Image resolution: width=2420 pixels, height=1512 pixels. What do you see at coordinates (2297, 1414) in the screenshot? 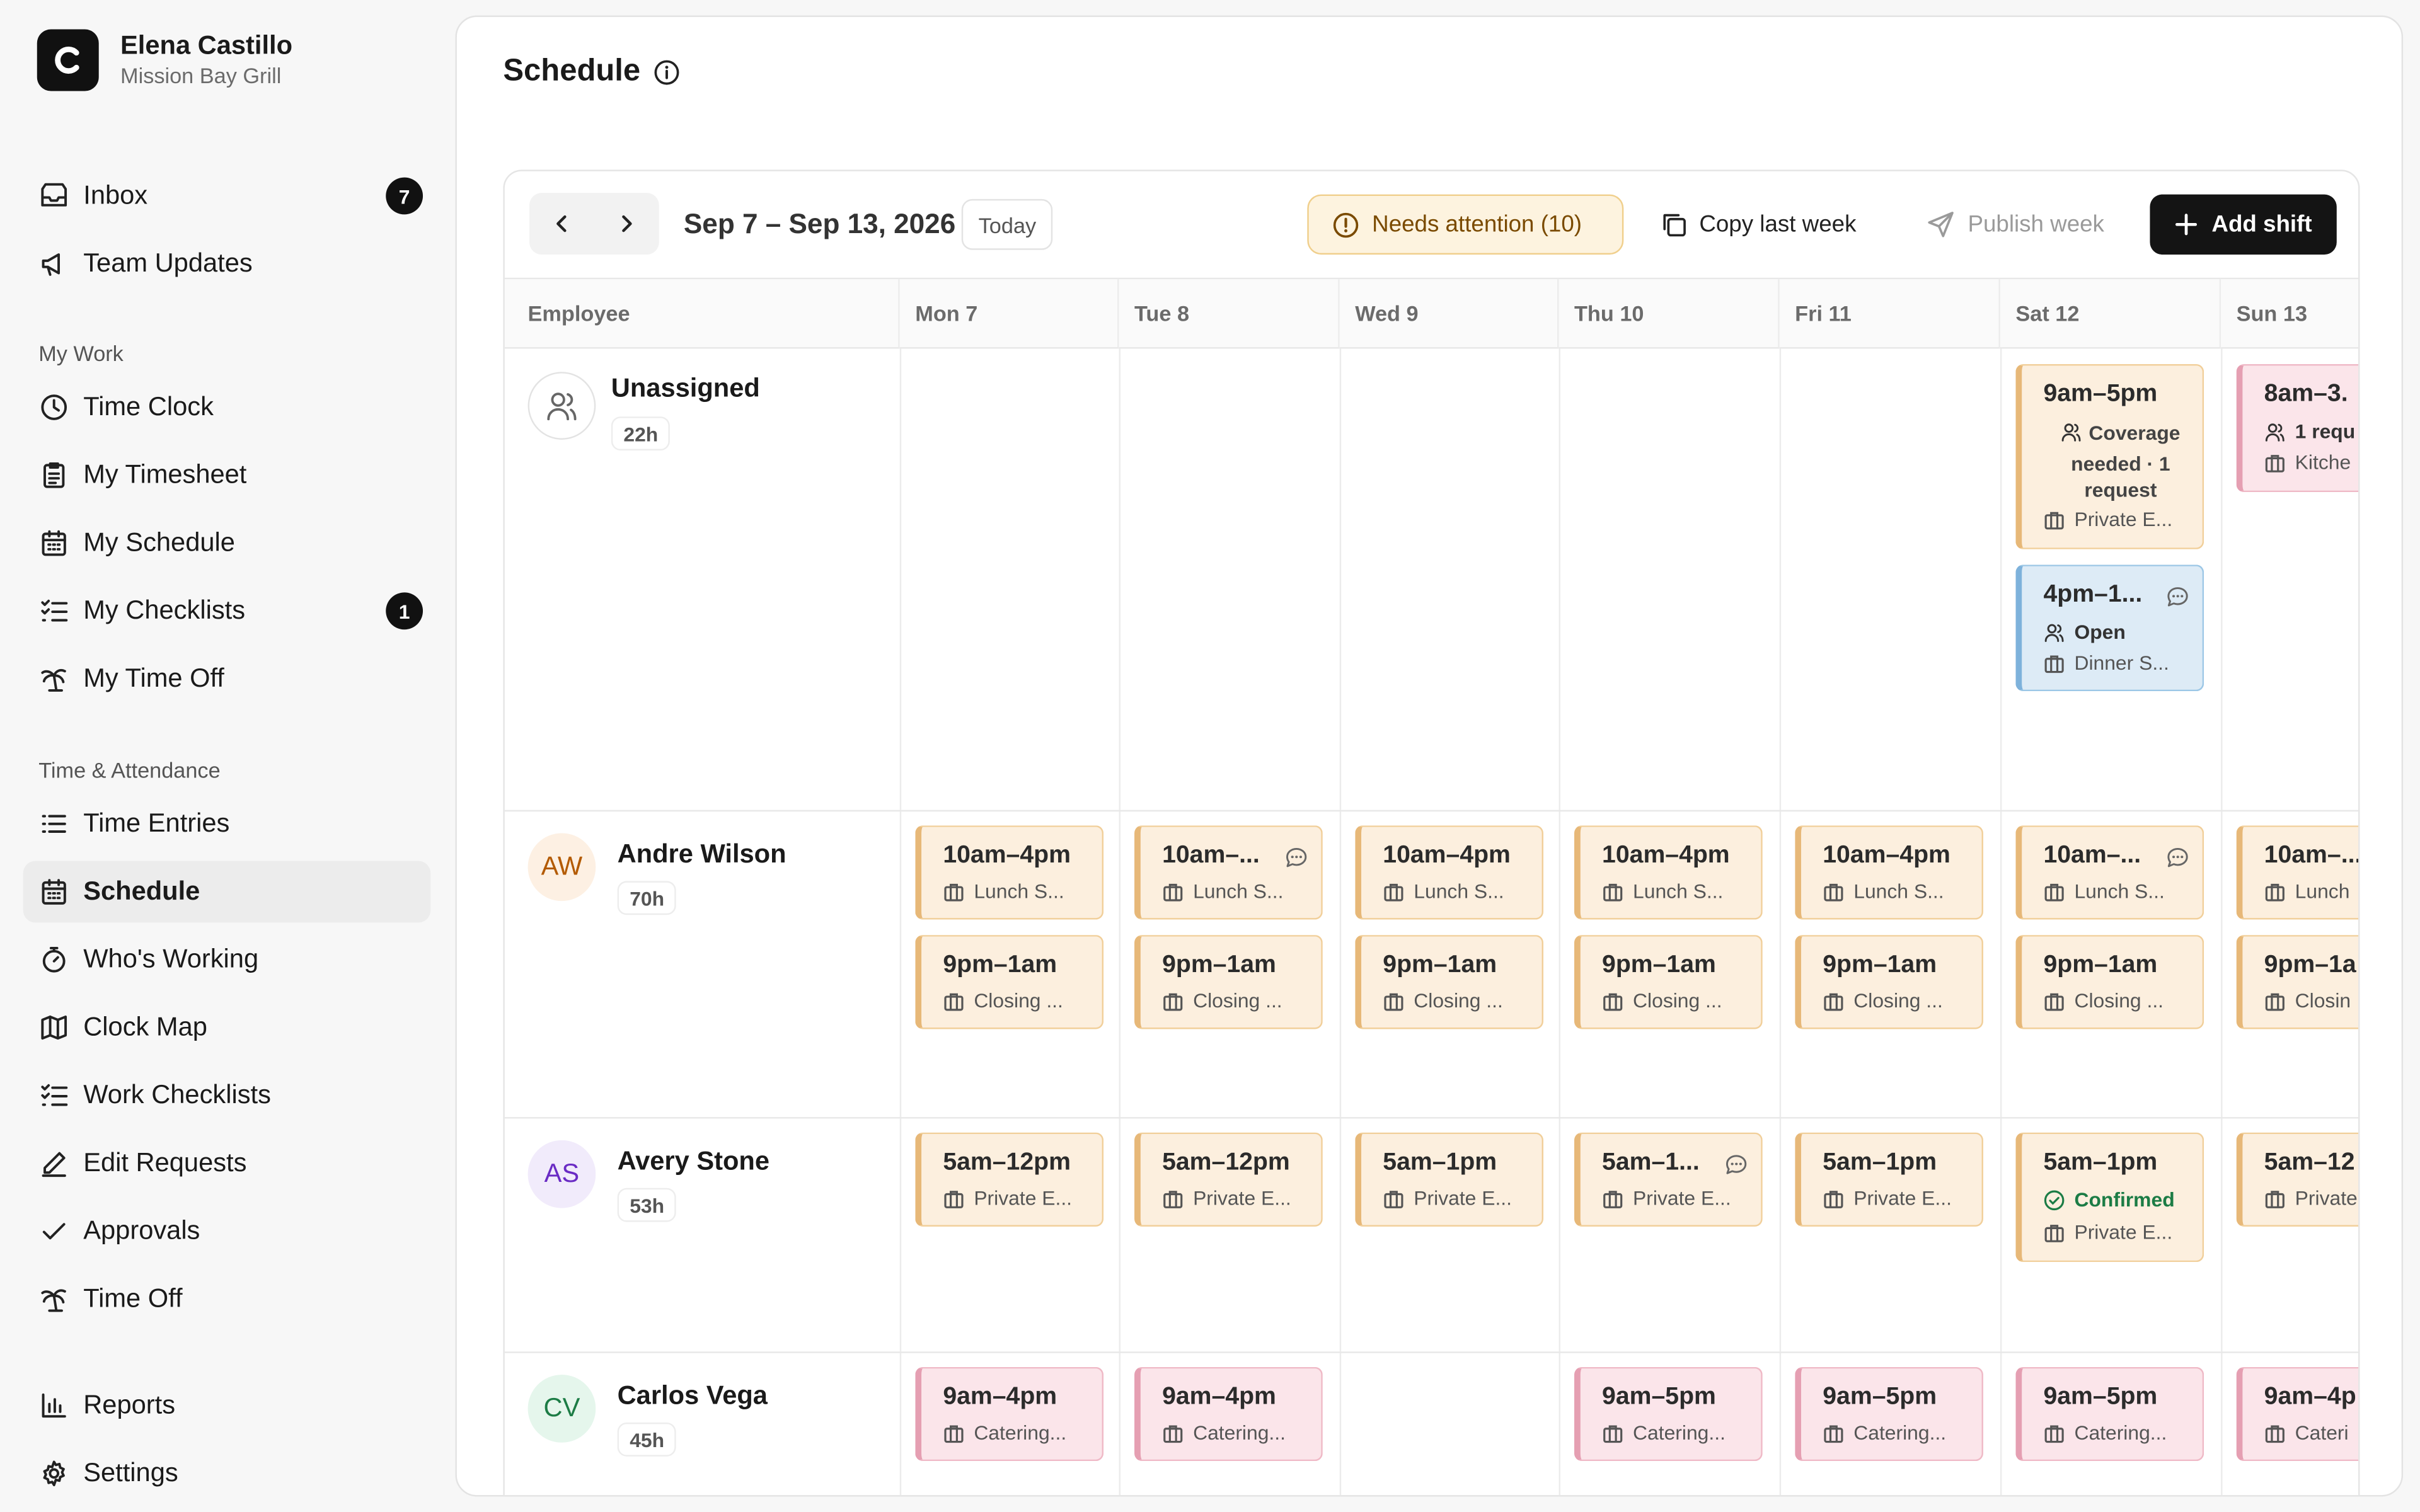
I see `shift-card: 9am–4p Cateri` at bounding box center [2297, 1414].